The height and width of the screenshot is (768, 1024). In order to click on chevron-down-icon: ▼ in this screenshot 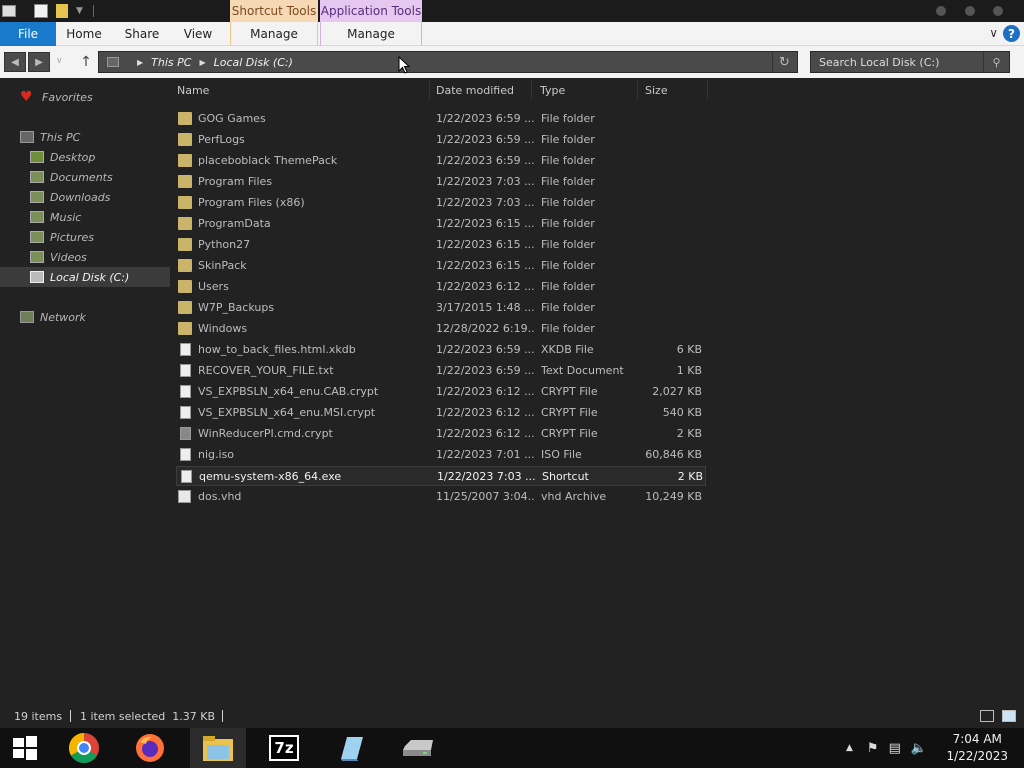, I will do `click(79, 11)`.